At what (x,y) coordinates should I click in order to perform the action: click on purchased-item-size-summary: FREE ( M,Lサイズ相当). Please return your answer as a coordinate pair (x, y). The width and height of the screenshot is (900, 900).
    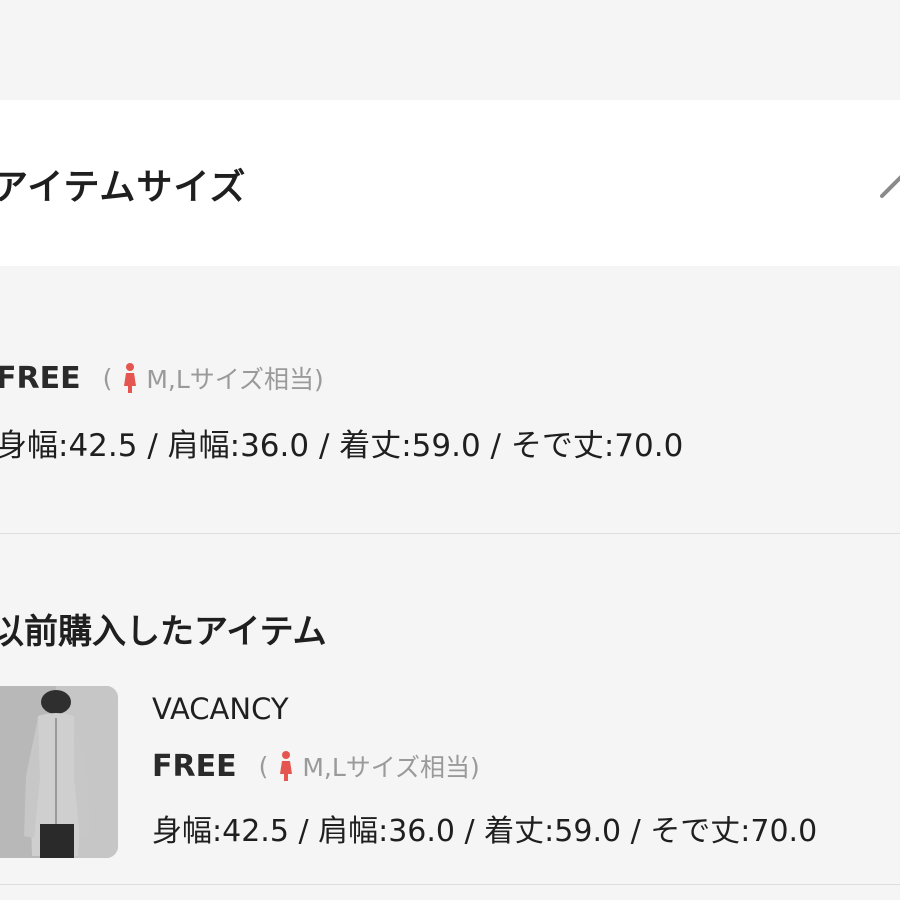
    Looking at the image, I should click on (316, 766).